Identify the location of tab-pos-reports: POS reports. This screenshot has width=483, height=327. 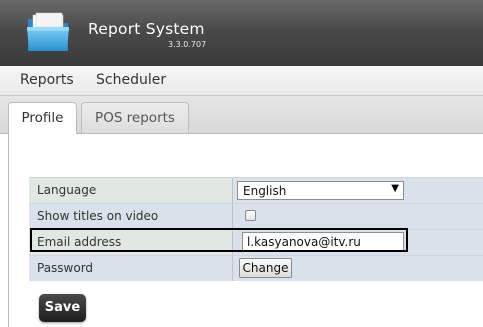
(135, 117).